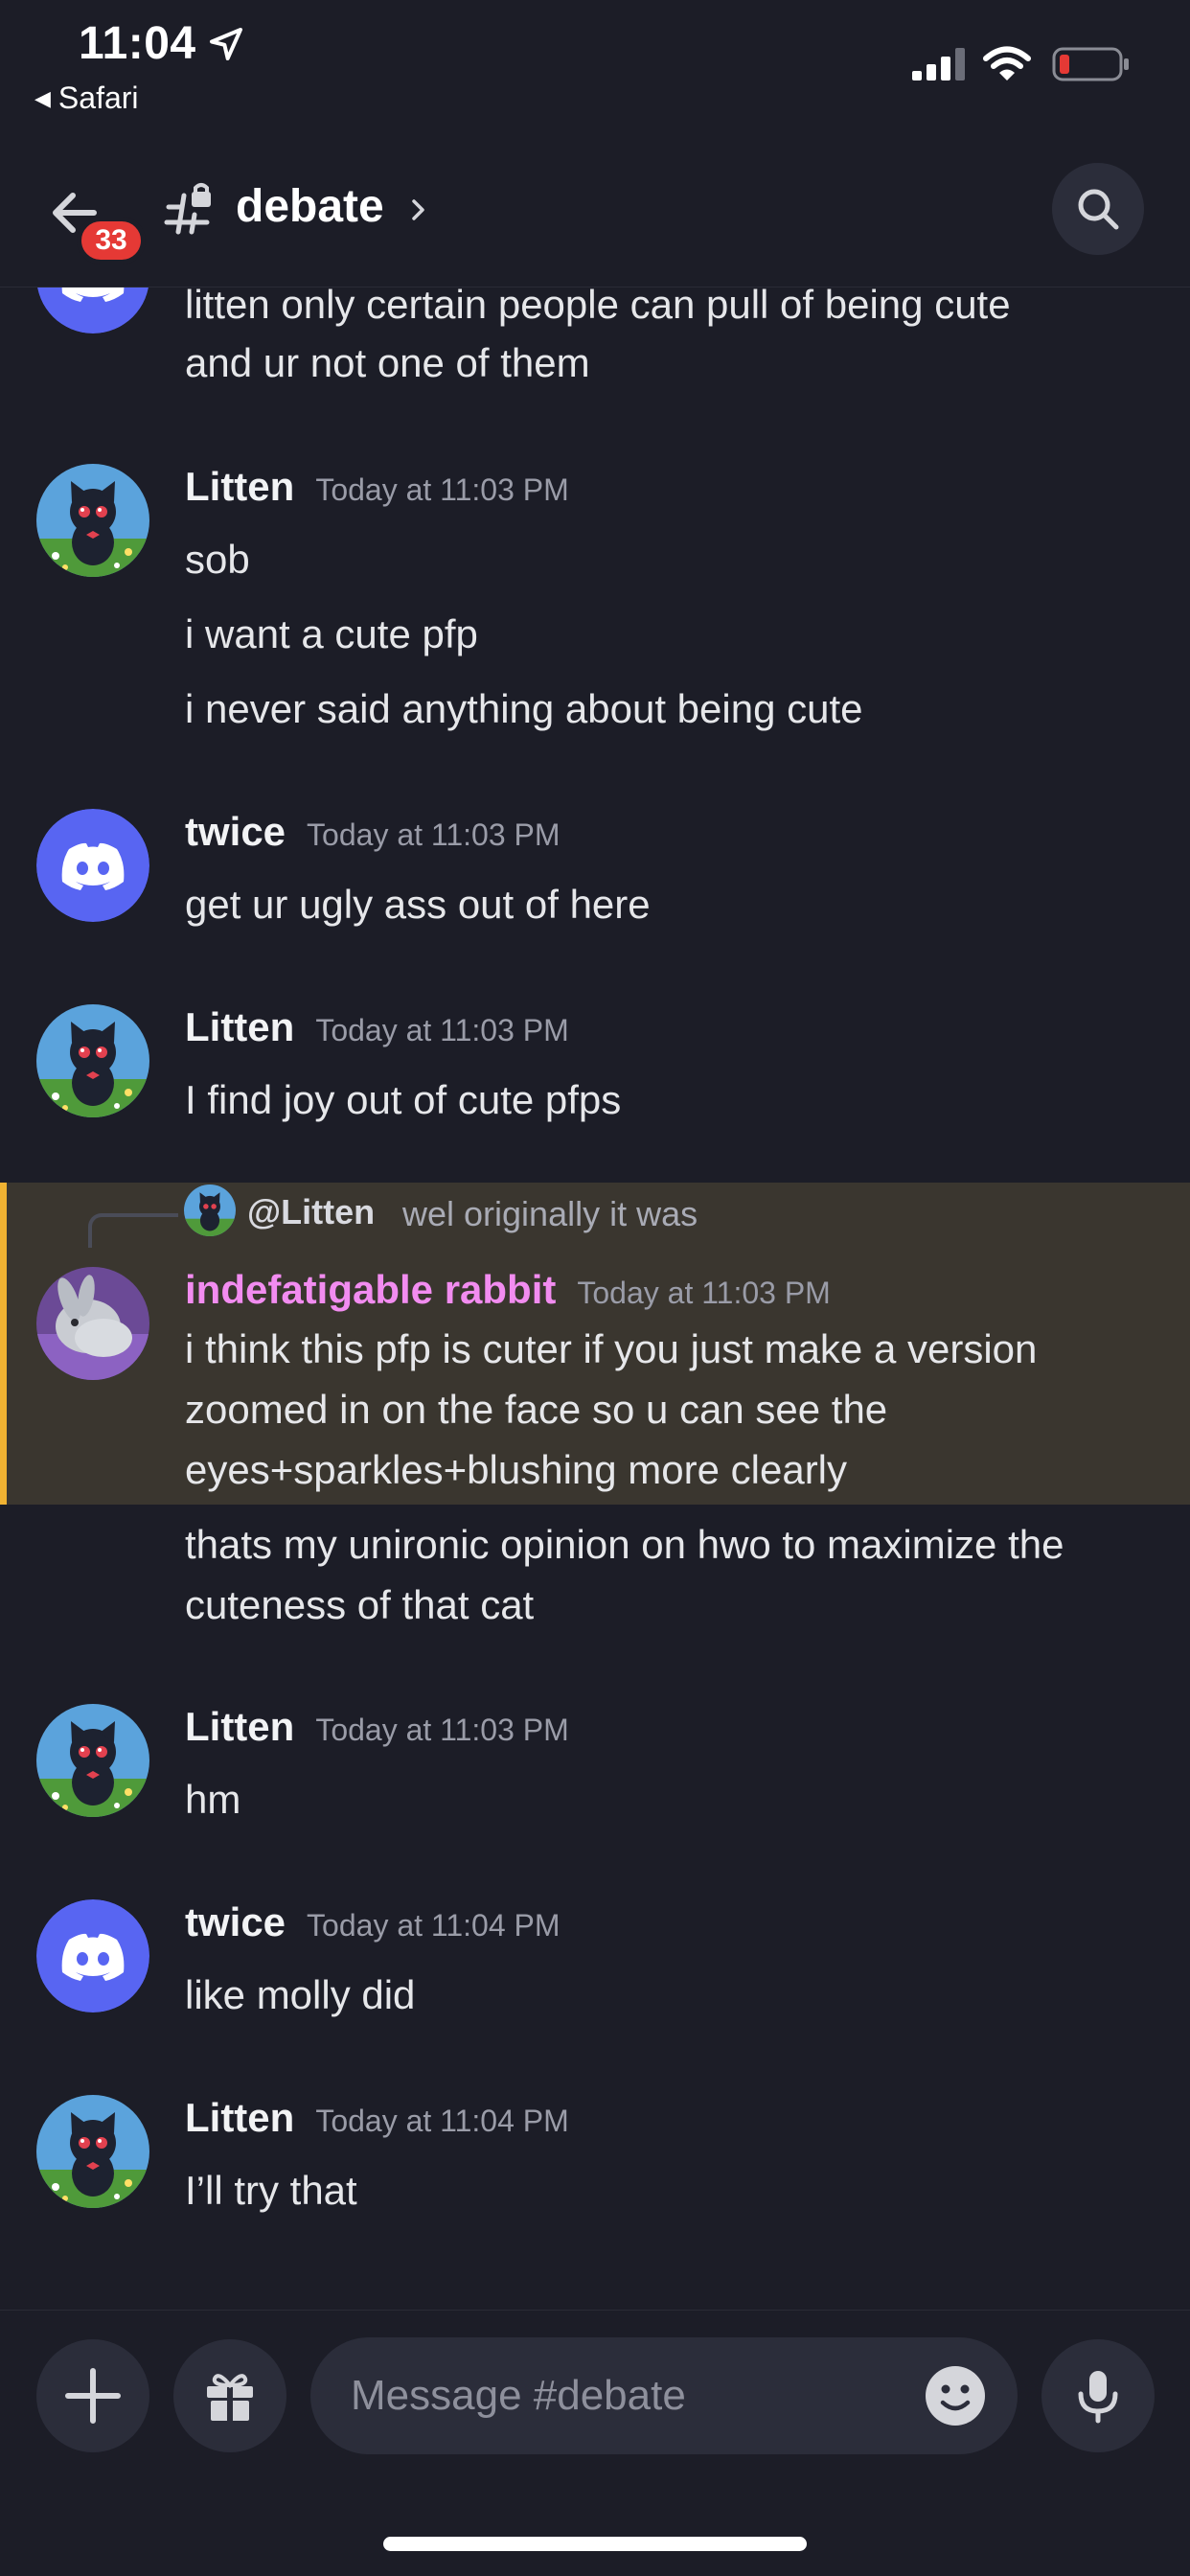 The width and height of the screenshot is (1190, 2576). What do you see at coordinates (1091, 64) in the screenshot?
I see `battery-icon` at bounding box center [1091, 64].